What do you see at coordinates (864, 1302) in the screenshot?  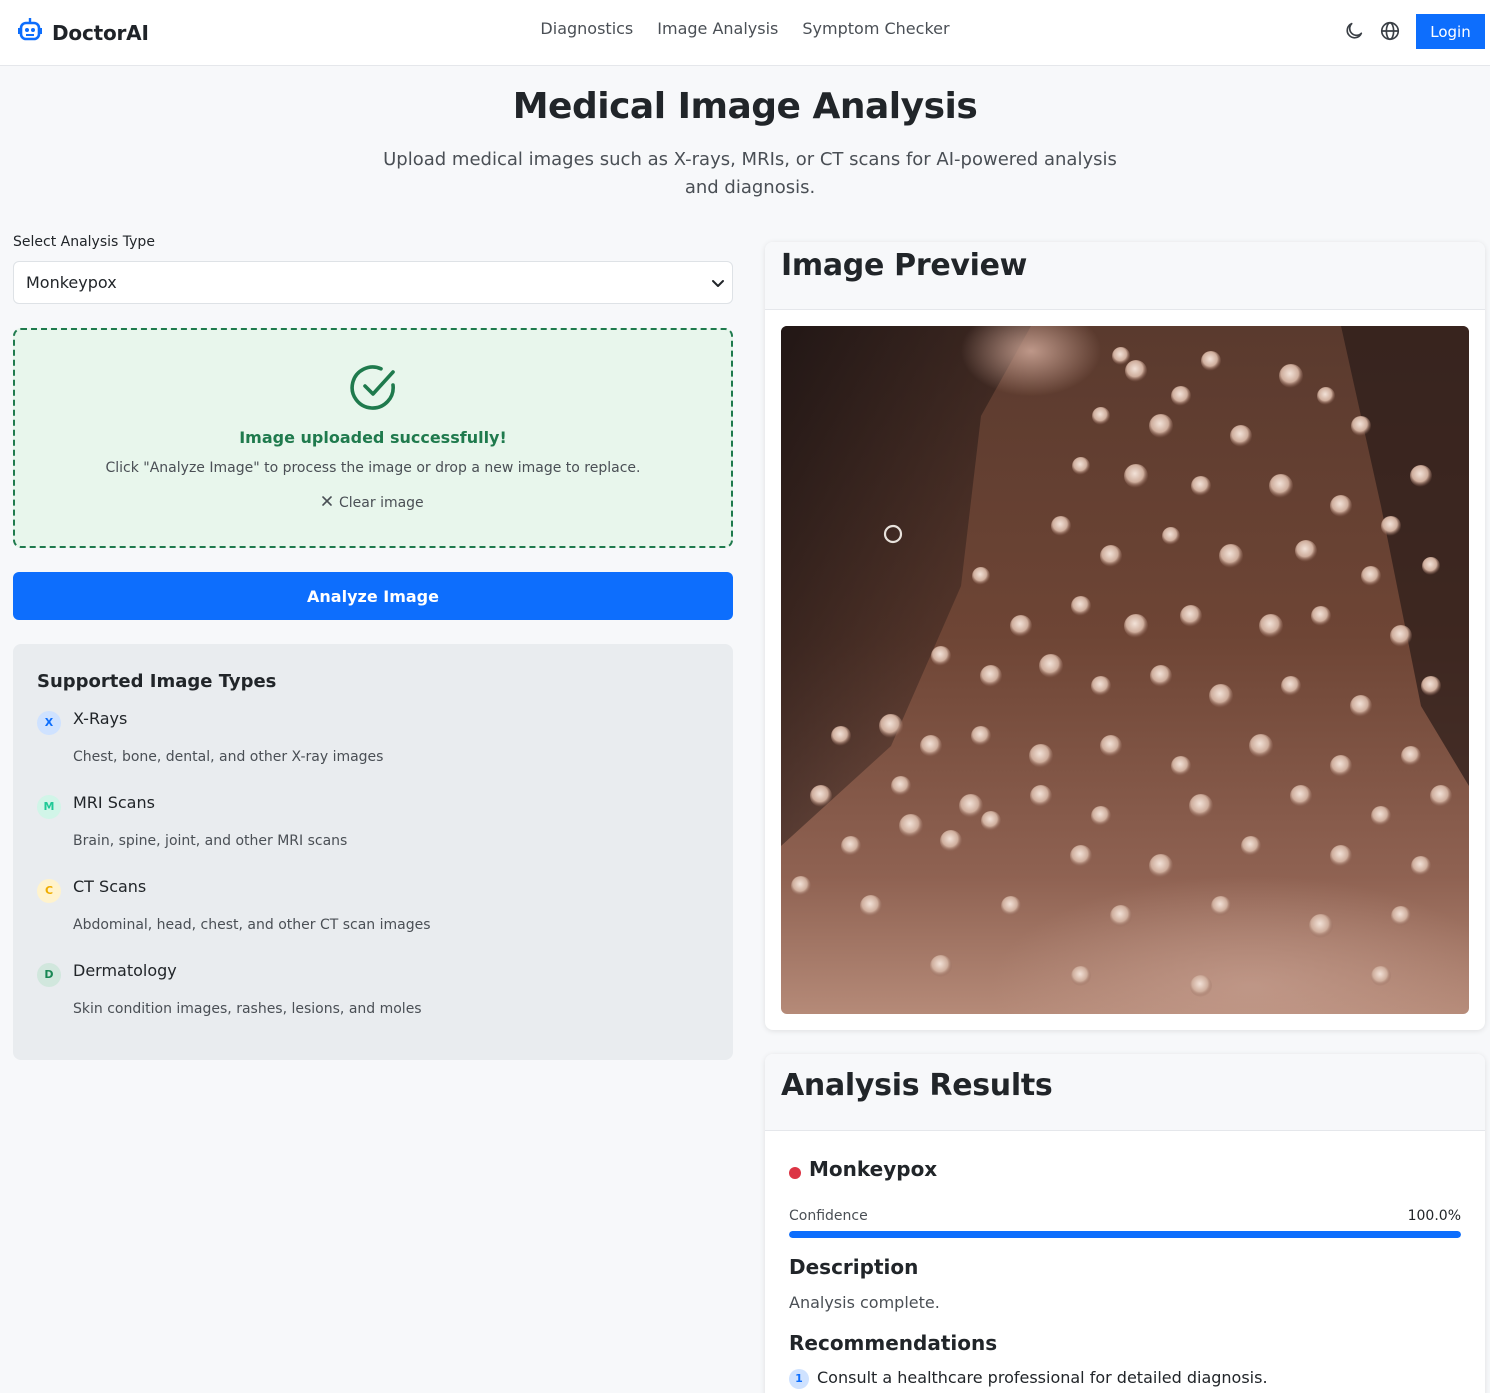 I see `description-text: Analysis complete.` at bounding box center [864, 1302].